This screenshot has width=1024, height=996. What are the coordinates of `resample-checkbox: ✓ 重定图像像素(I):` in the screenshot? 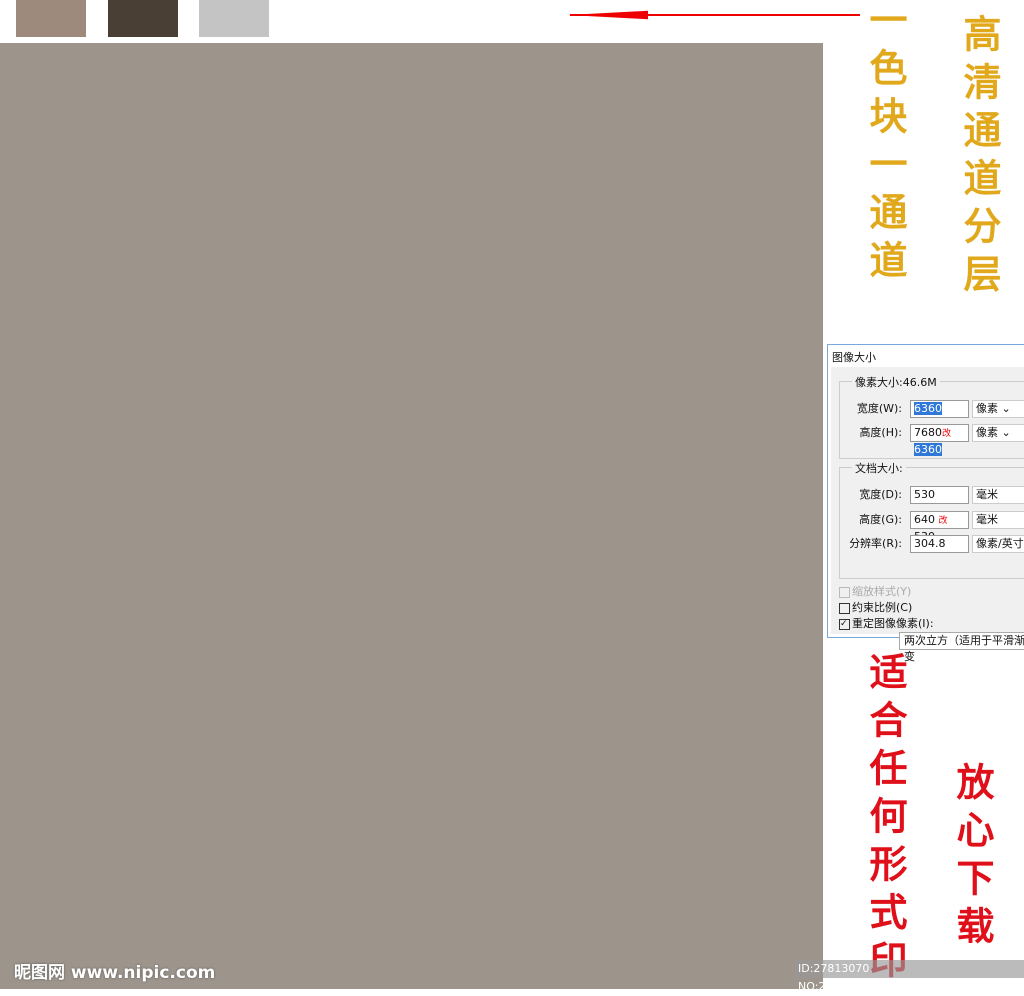 It's located at (886, 623).